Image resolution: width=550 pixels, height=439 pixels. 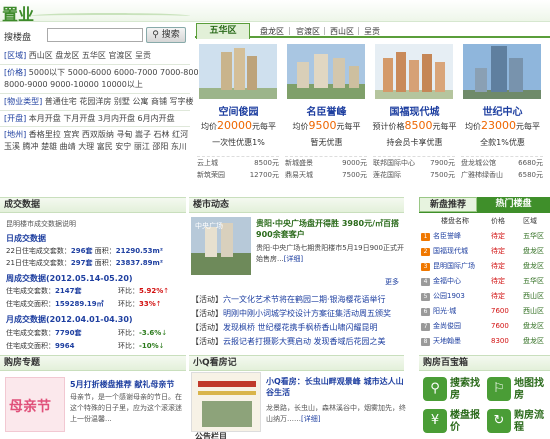 What do you see at coordinates (453, 390) in the screenshot?
I see `search-house-button: ⚲ 搜索找房` at bounding box center [453, 390].